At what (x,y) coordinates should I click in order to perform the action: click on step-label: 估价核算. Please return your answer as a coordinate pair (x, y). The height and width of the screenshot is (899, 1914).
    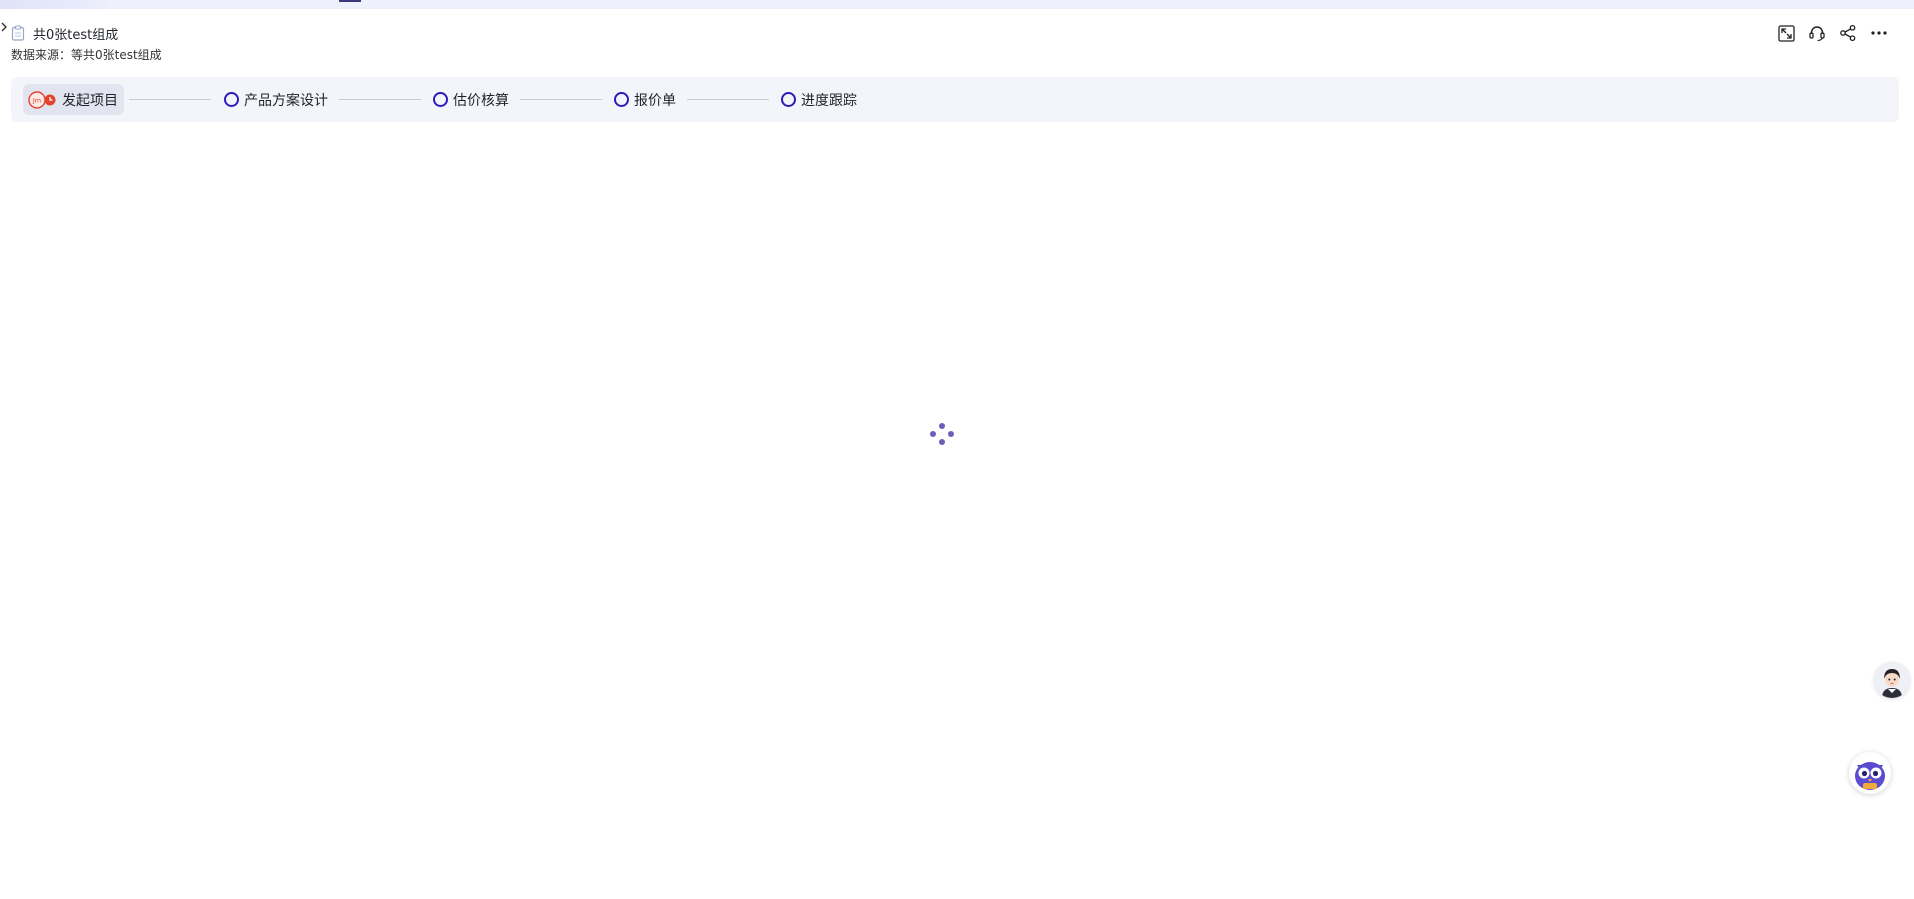
    Looking at the image, I should click on (481, 100).